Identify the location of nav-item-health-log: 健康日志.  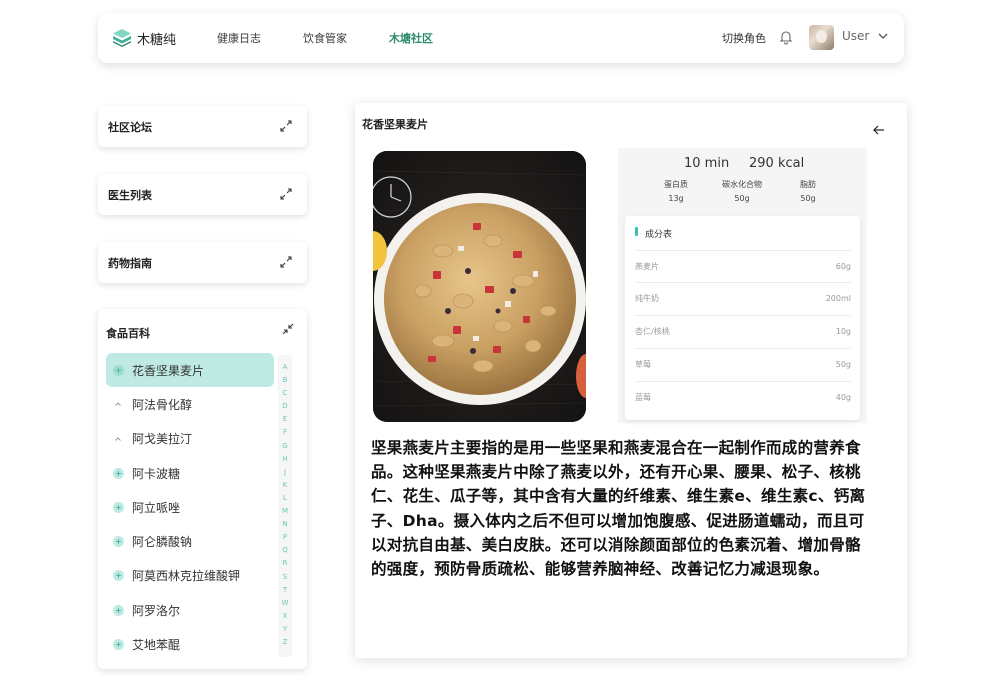
(239, 38).